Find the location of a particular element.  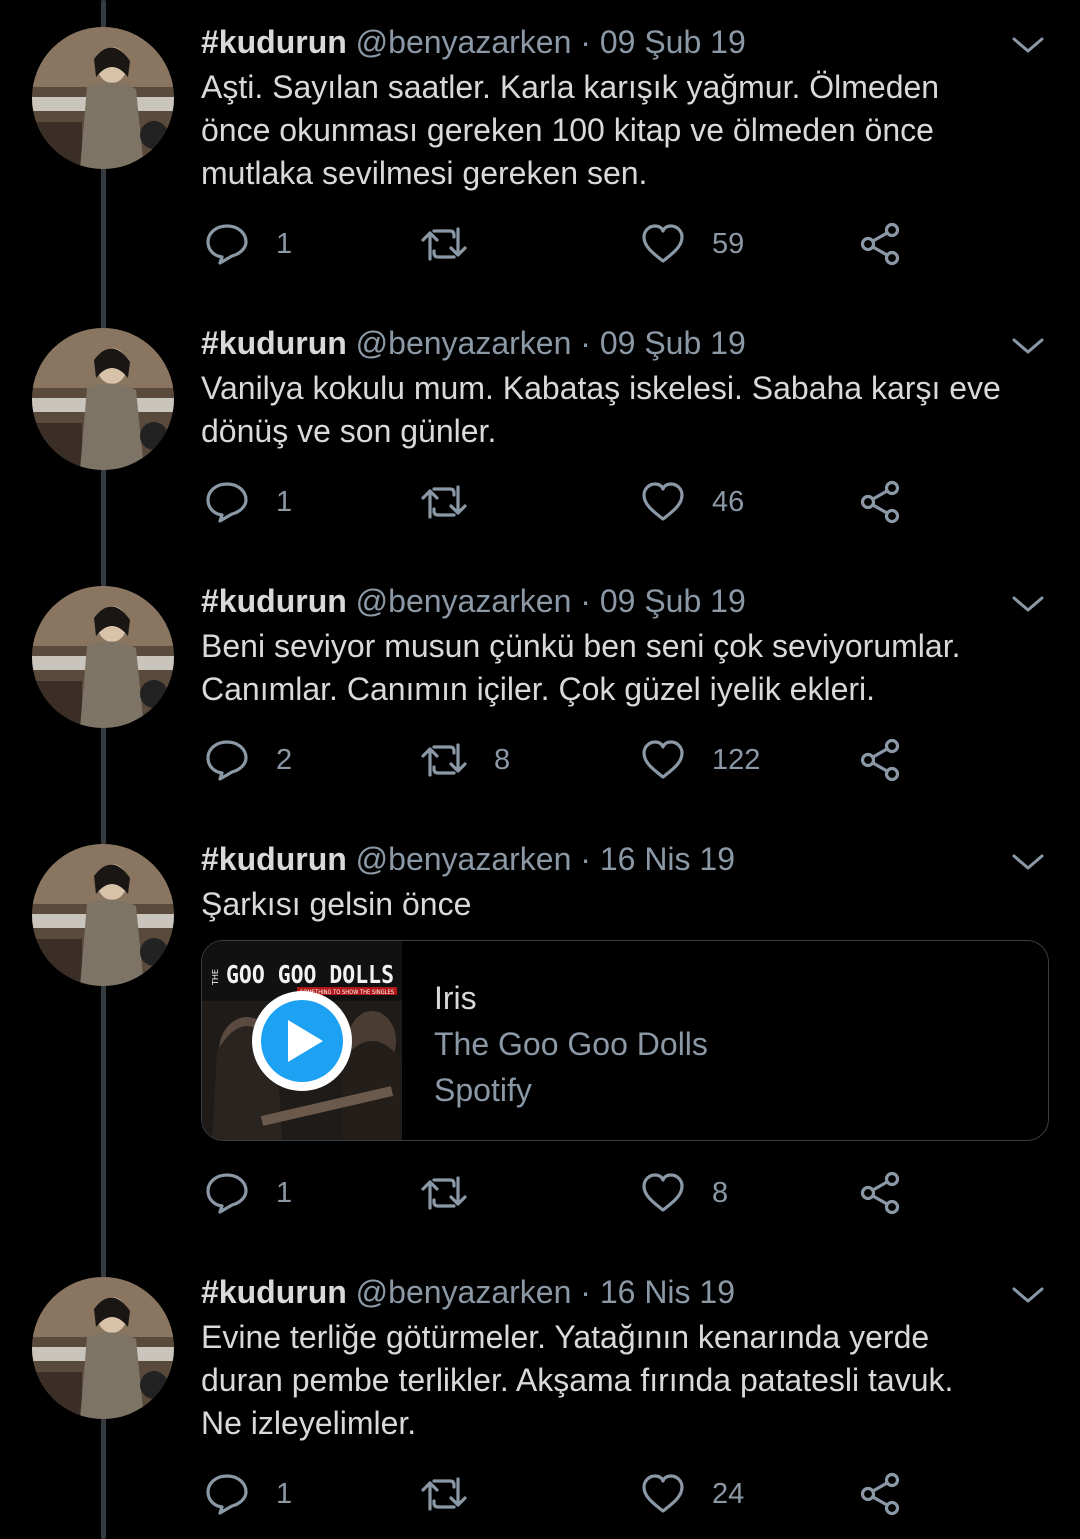

track-artist: The Goo Goo Dolls is located at coordinates (571, 1044).